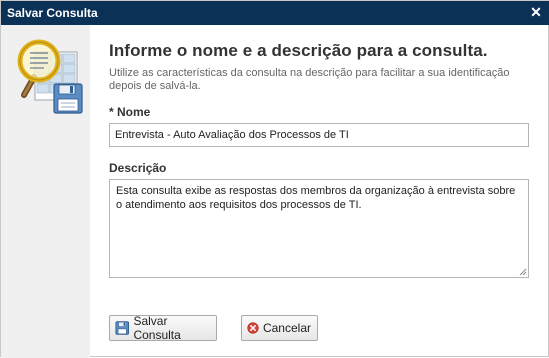  I want to click on floppy-disk-icon, so click(122, 328).